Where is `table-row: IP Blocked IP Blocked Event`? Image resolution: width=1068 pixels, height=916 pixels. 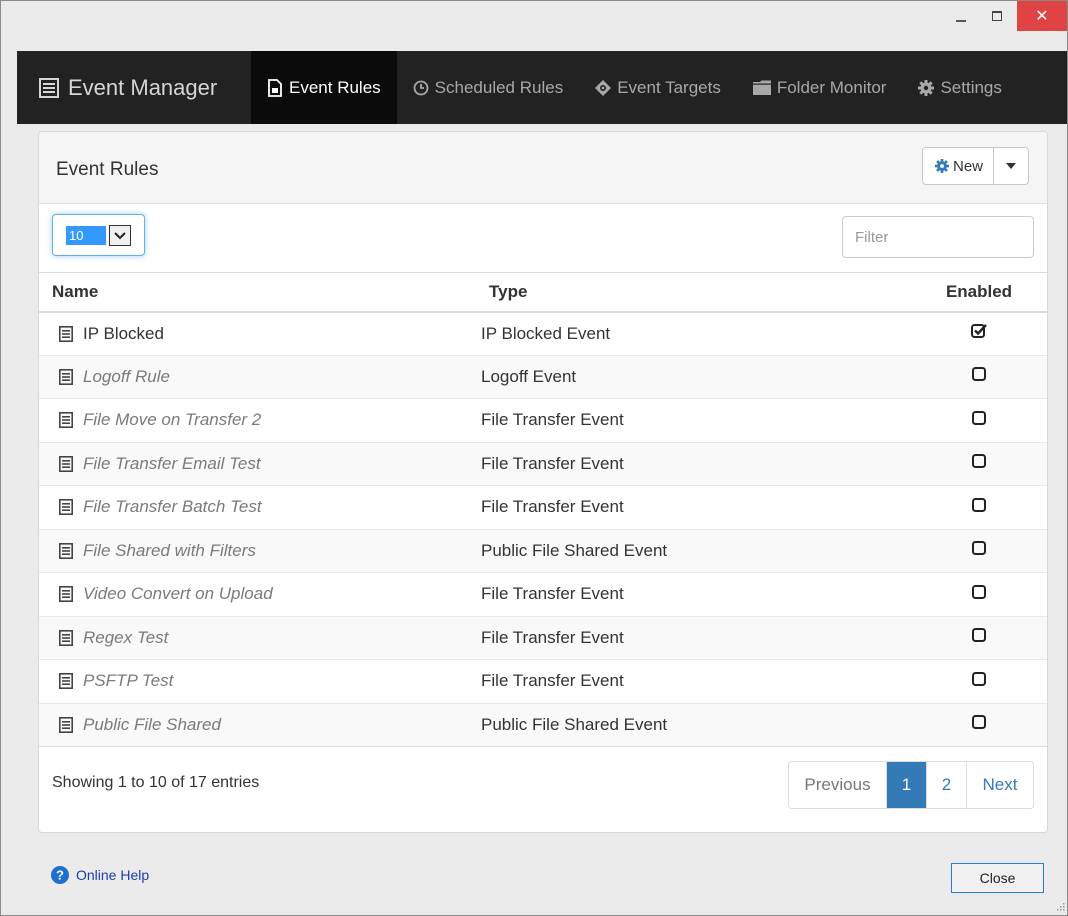
table-row: IP Blocked IP Blocked Event is located at coordinates (543, 333).